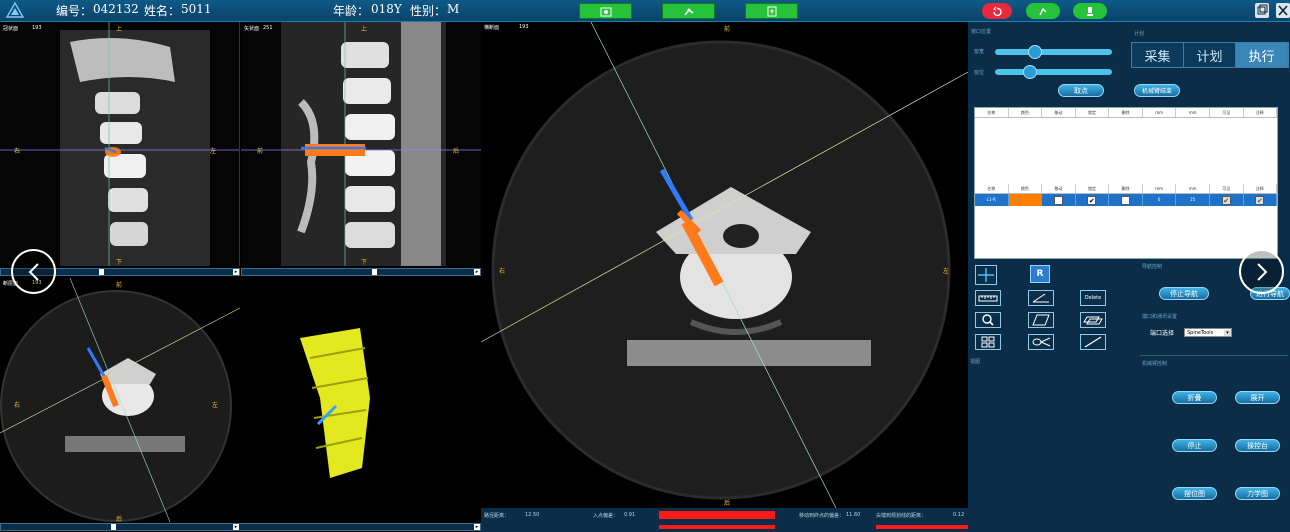 This screenshot has width=1290, height=532. I want to click on table-header2-color: 颜色, so click(1026, 188).